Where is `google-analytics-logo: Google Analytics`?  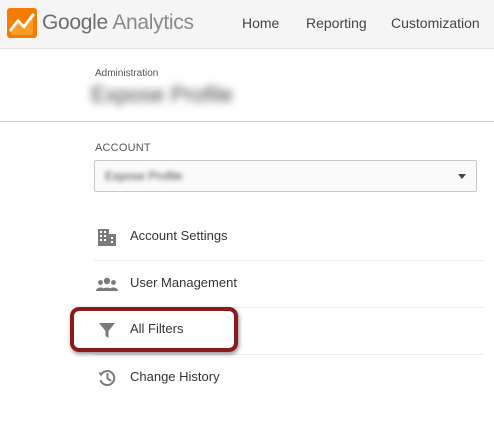 google-analytics-logo: Google Analytics is located at coordinates (100, 23).